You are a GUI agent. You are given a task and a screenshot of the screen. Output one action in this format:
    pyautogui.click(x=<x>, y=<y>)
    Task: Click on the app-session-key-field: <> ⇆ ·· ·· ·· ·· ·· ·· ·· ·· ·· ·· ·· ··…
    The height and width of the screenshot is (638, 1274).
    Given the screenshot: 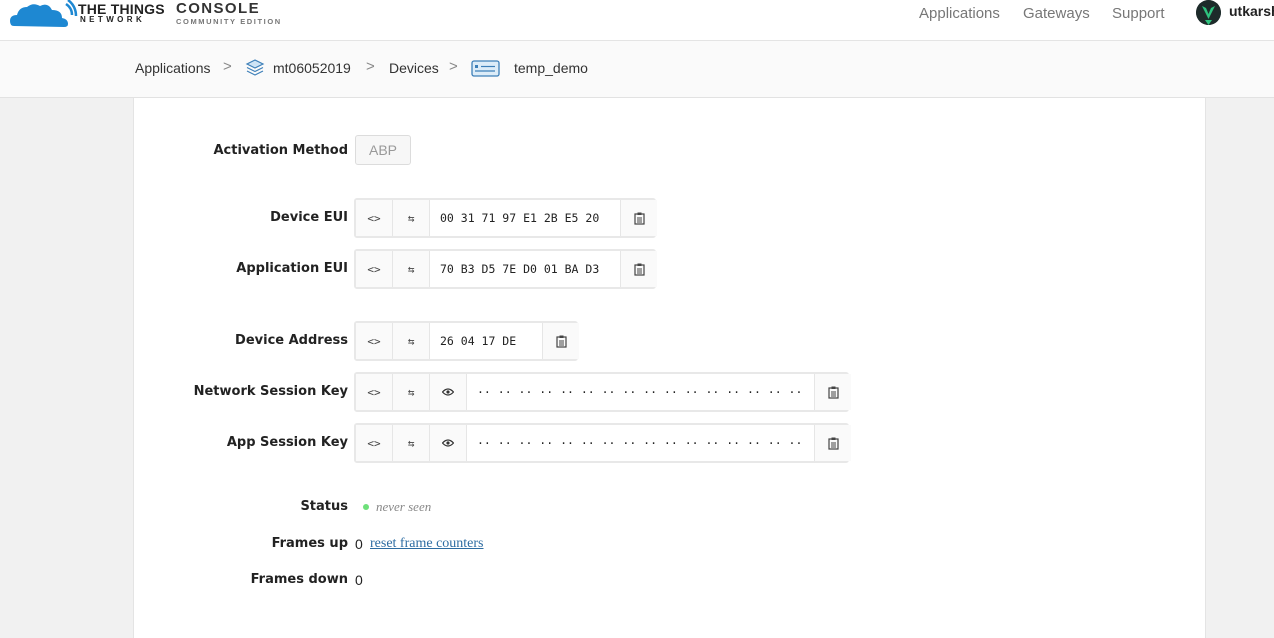 What is the action you would take?
    pyautogui.click(x=602, y=443)
    